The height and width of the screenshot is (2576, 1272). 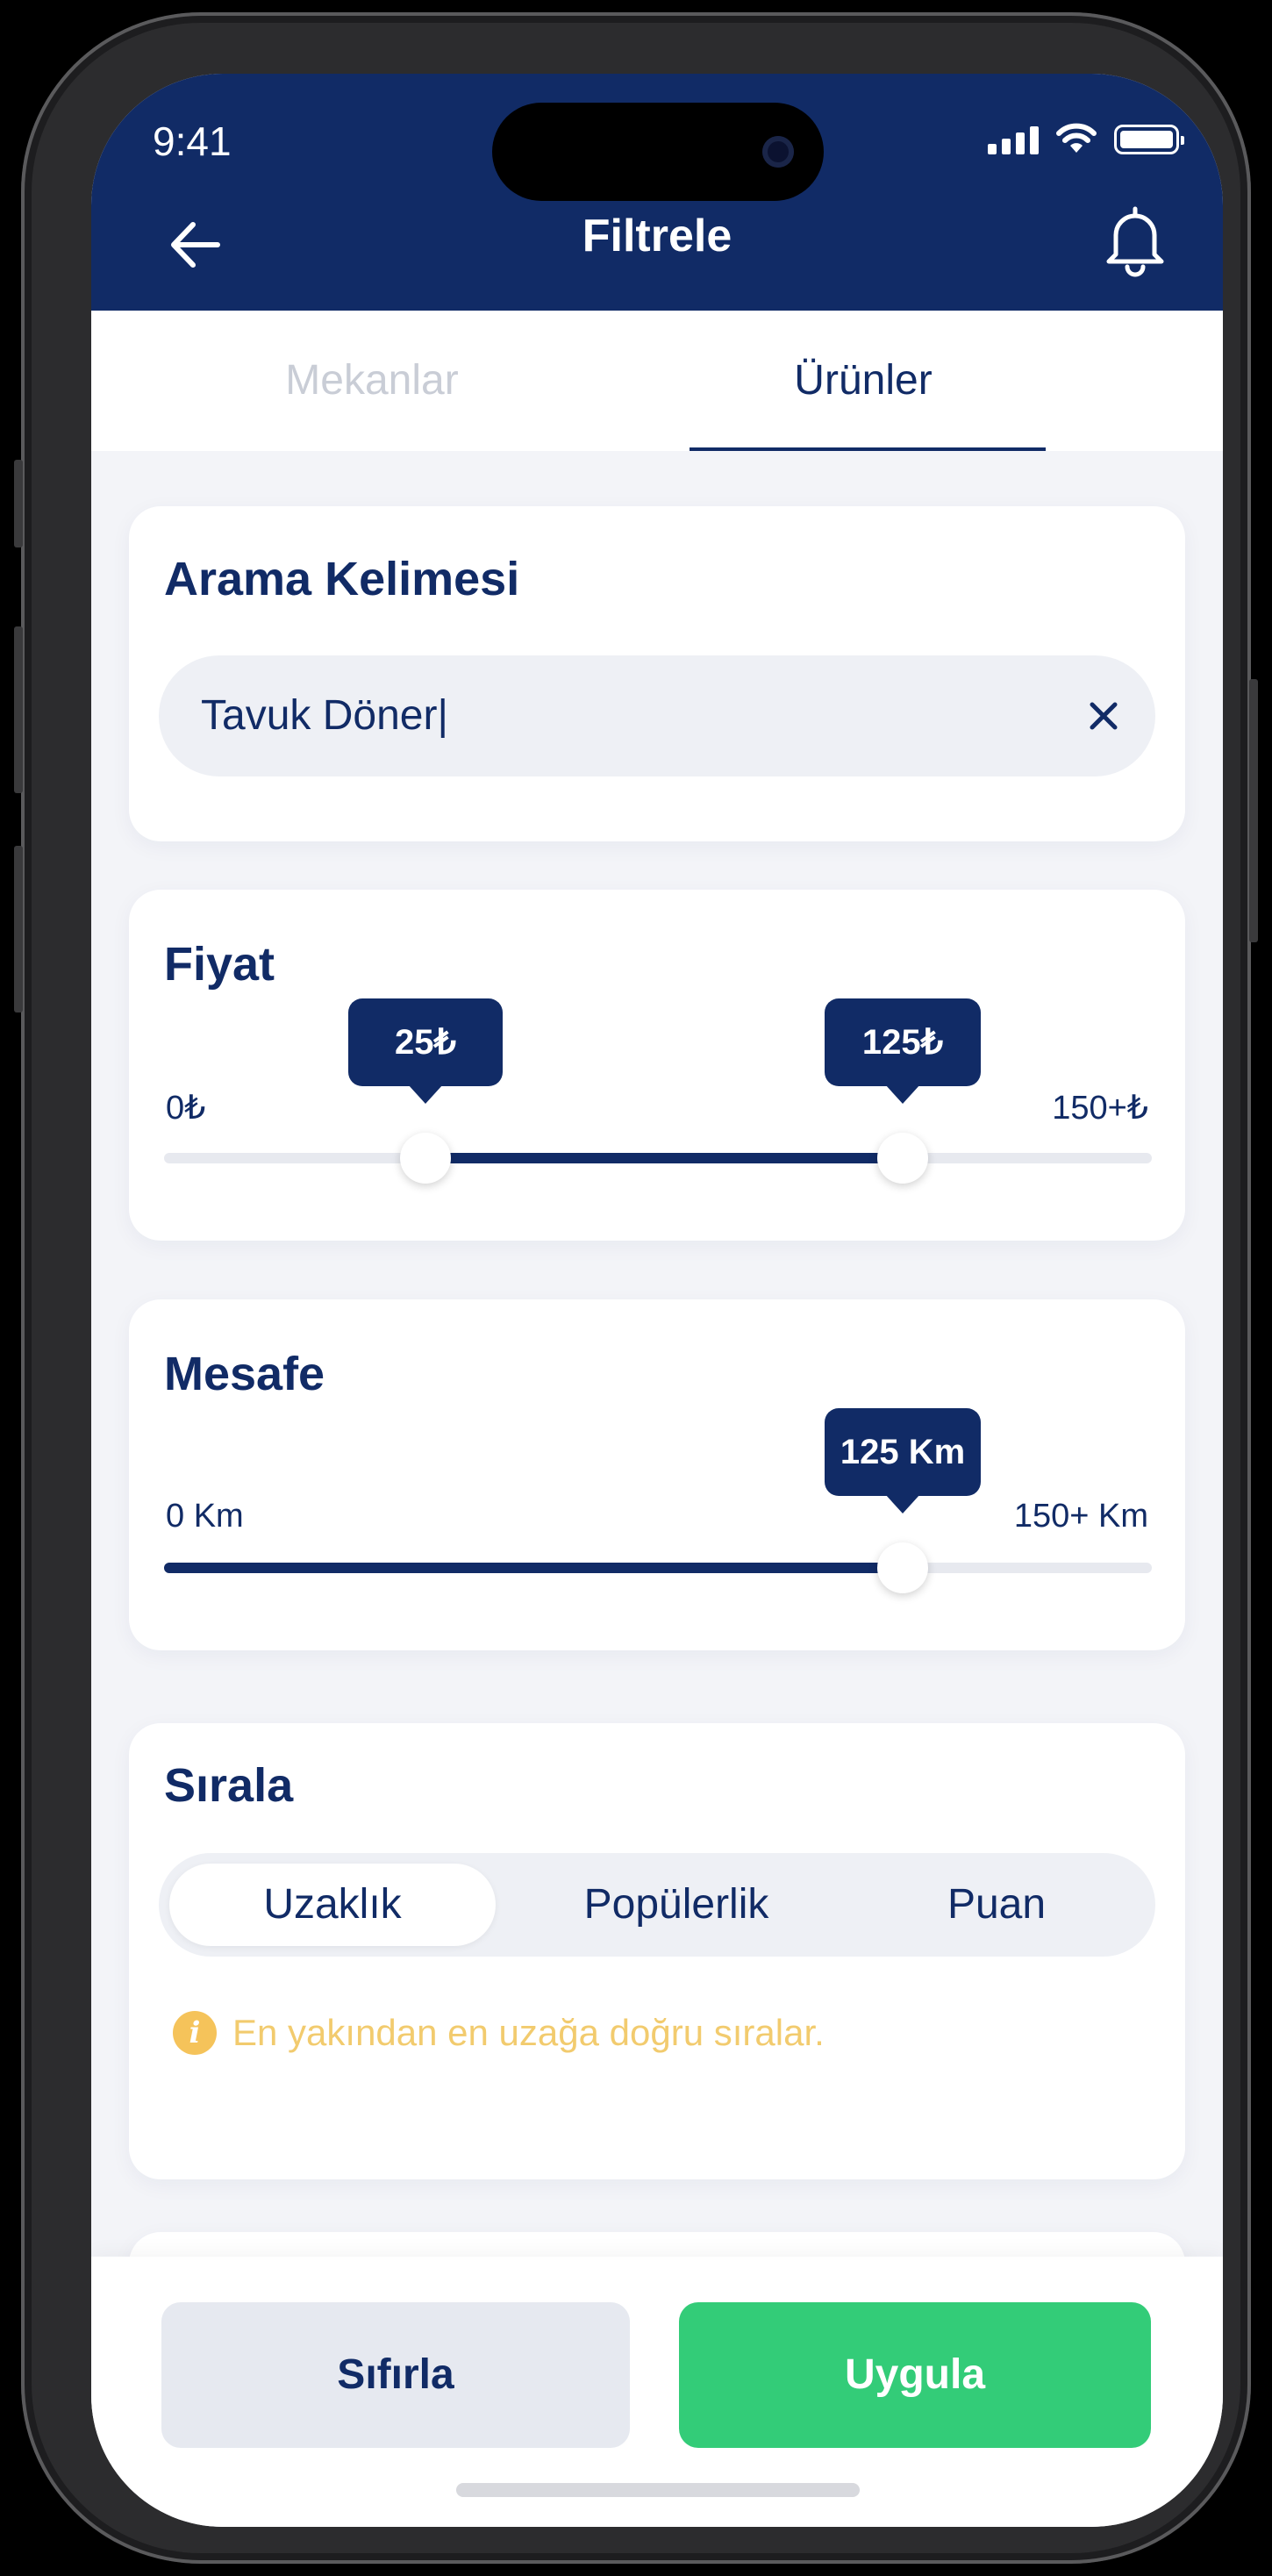 I want to click on info-icon: i, so click(x=195, y=2033).